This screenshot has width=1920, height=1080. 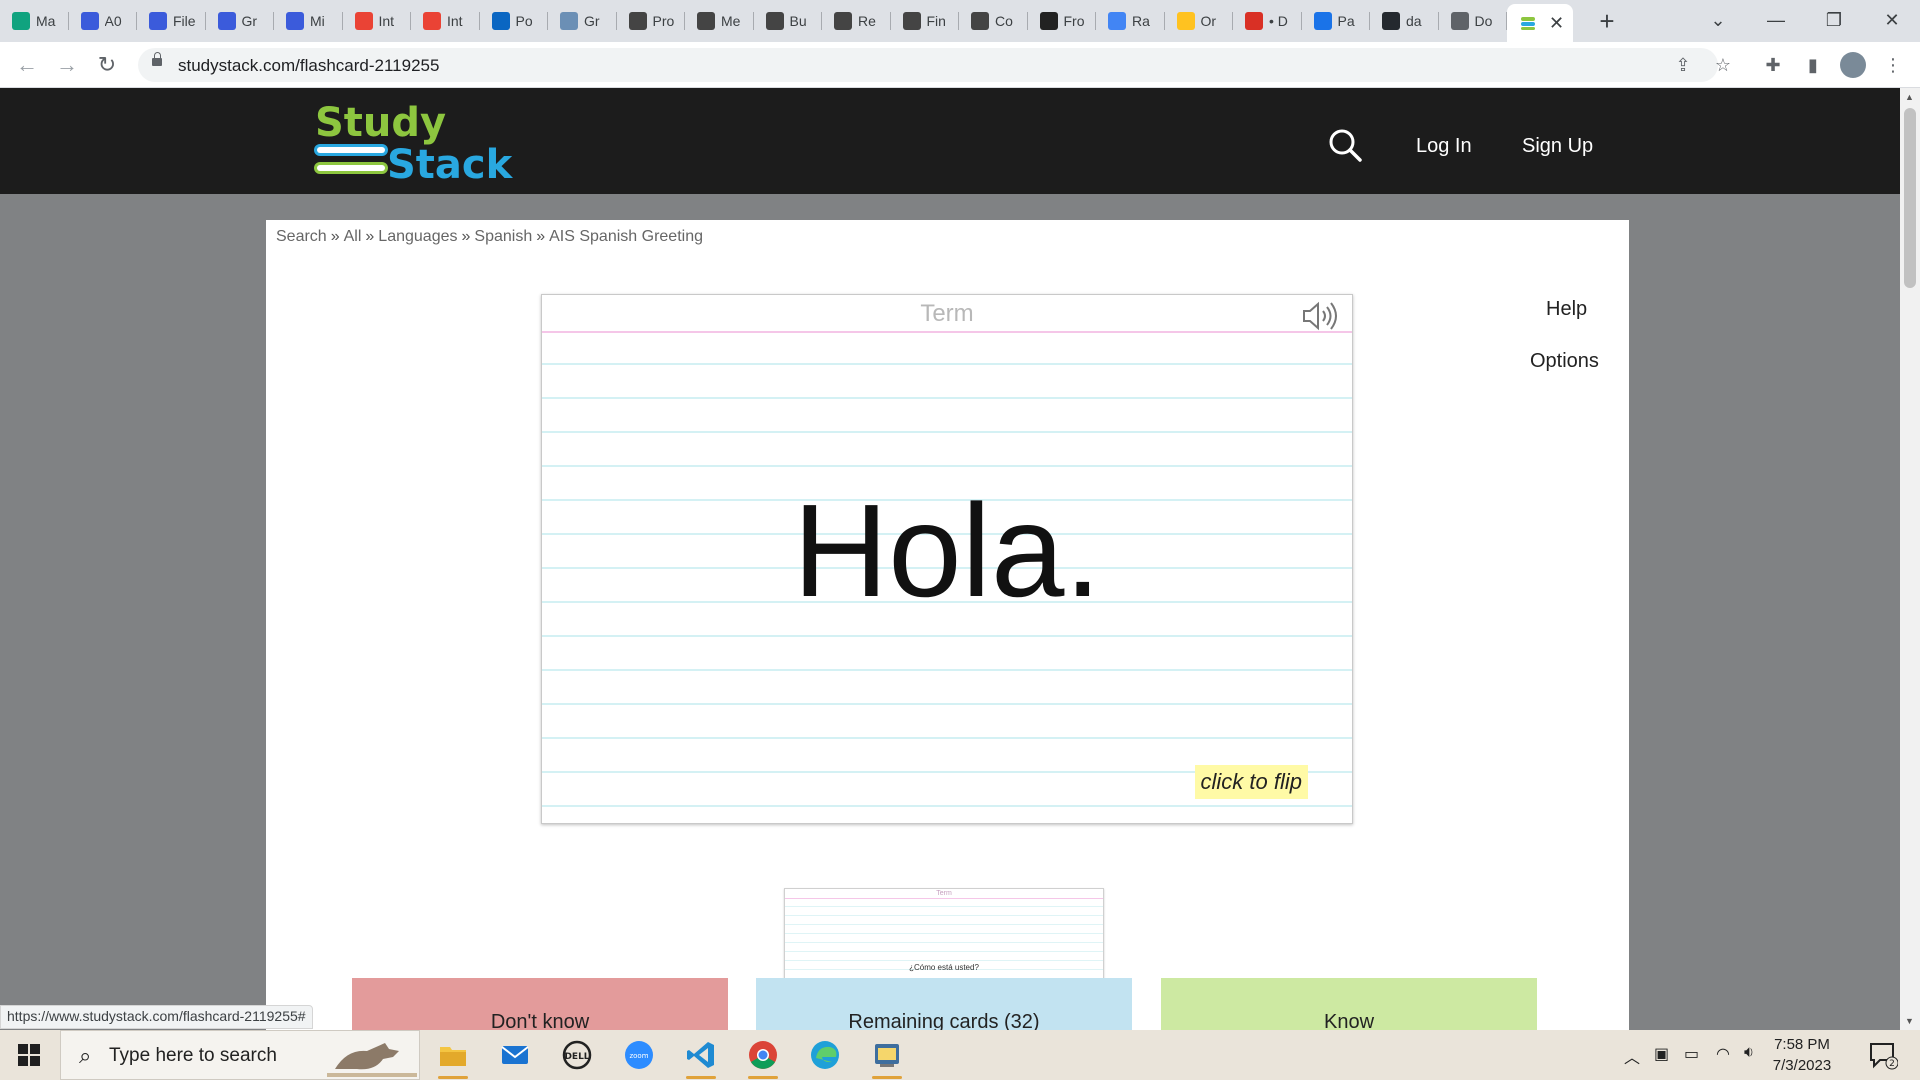 I want to click on scroll-up-icon: ▲, so click(x=1909, y=97).